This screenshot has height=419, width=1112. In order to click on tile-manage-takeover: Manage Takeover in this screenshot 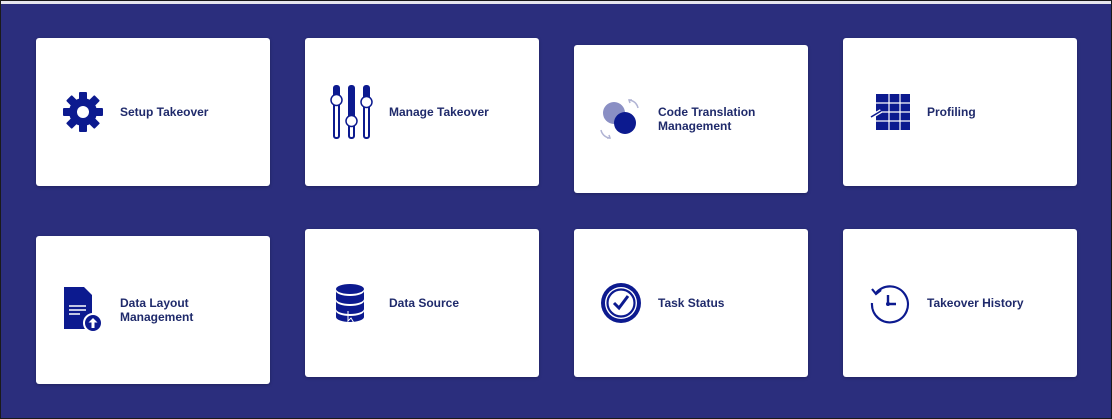, I will do `click(422, 112)`.